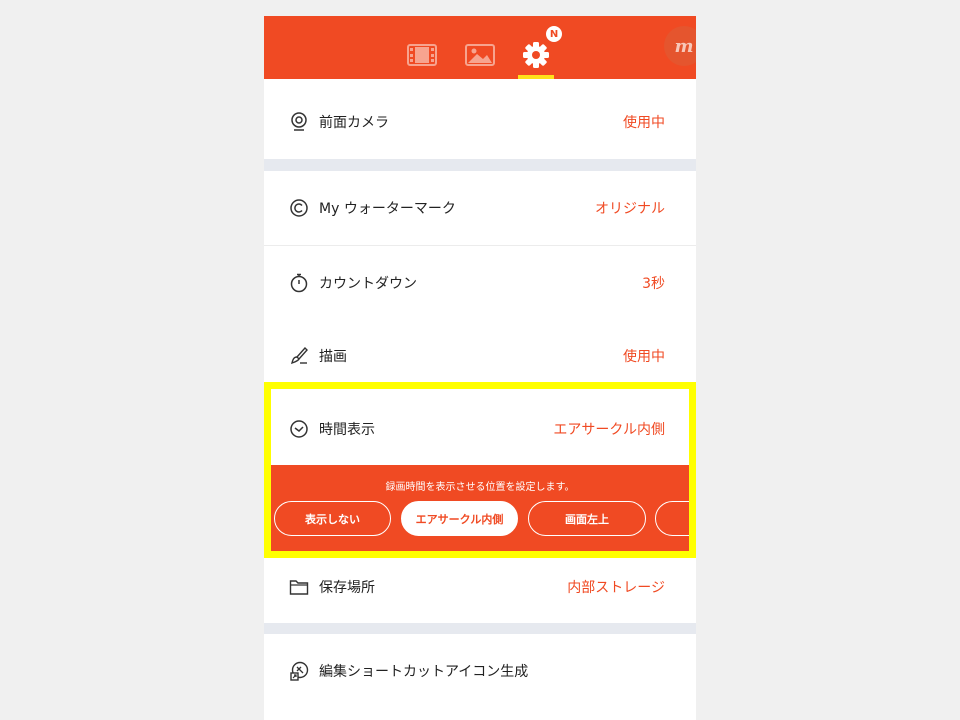 This screenshot has width=960, height=720. Describe the element at coordinates (354, 123) in the screenshot. I see `setting-label: 前面カメラ` at that location.